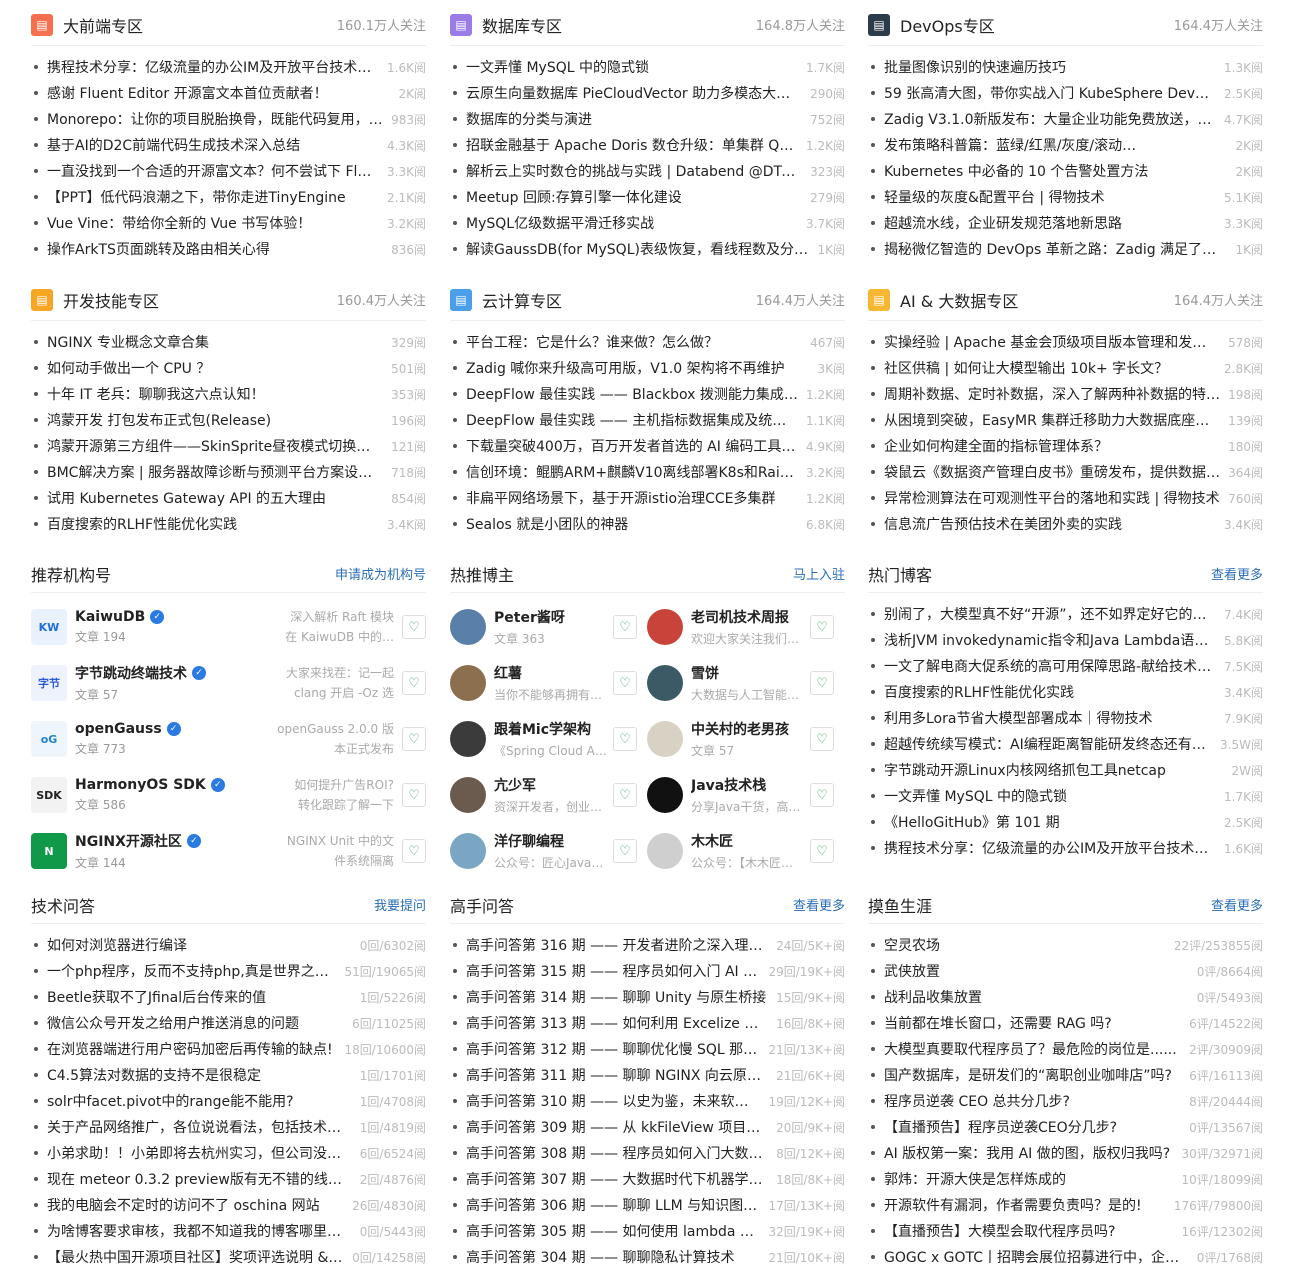 The width and height of the screenshot is (1294, 1283). What do you see at coordinates (647, 1075) in the screenshot?
I see `list-item: 高手问答第 311 期 —— 聊聊 NGINX 向云原生演进 21回/6K+阅` at bounding box center [647, 1075].